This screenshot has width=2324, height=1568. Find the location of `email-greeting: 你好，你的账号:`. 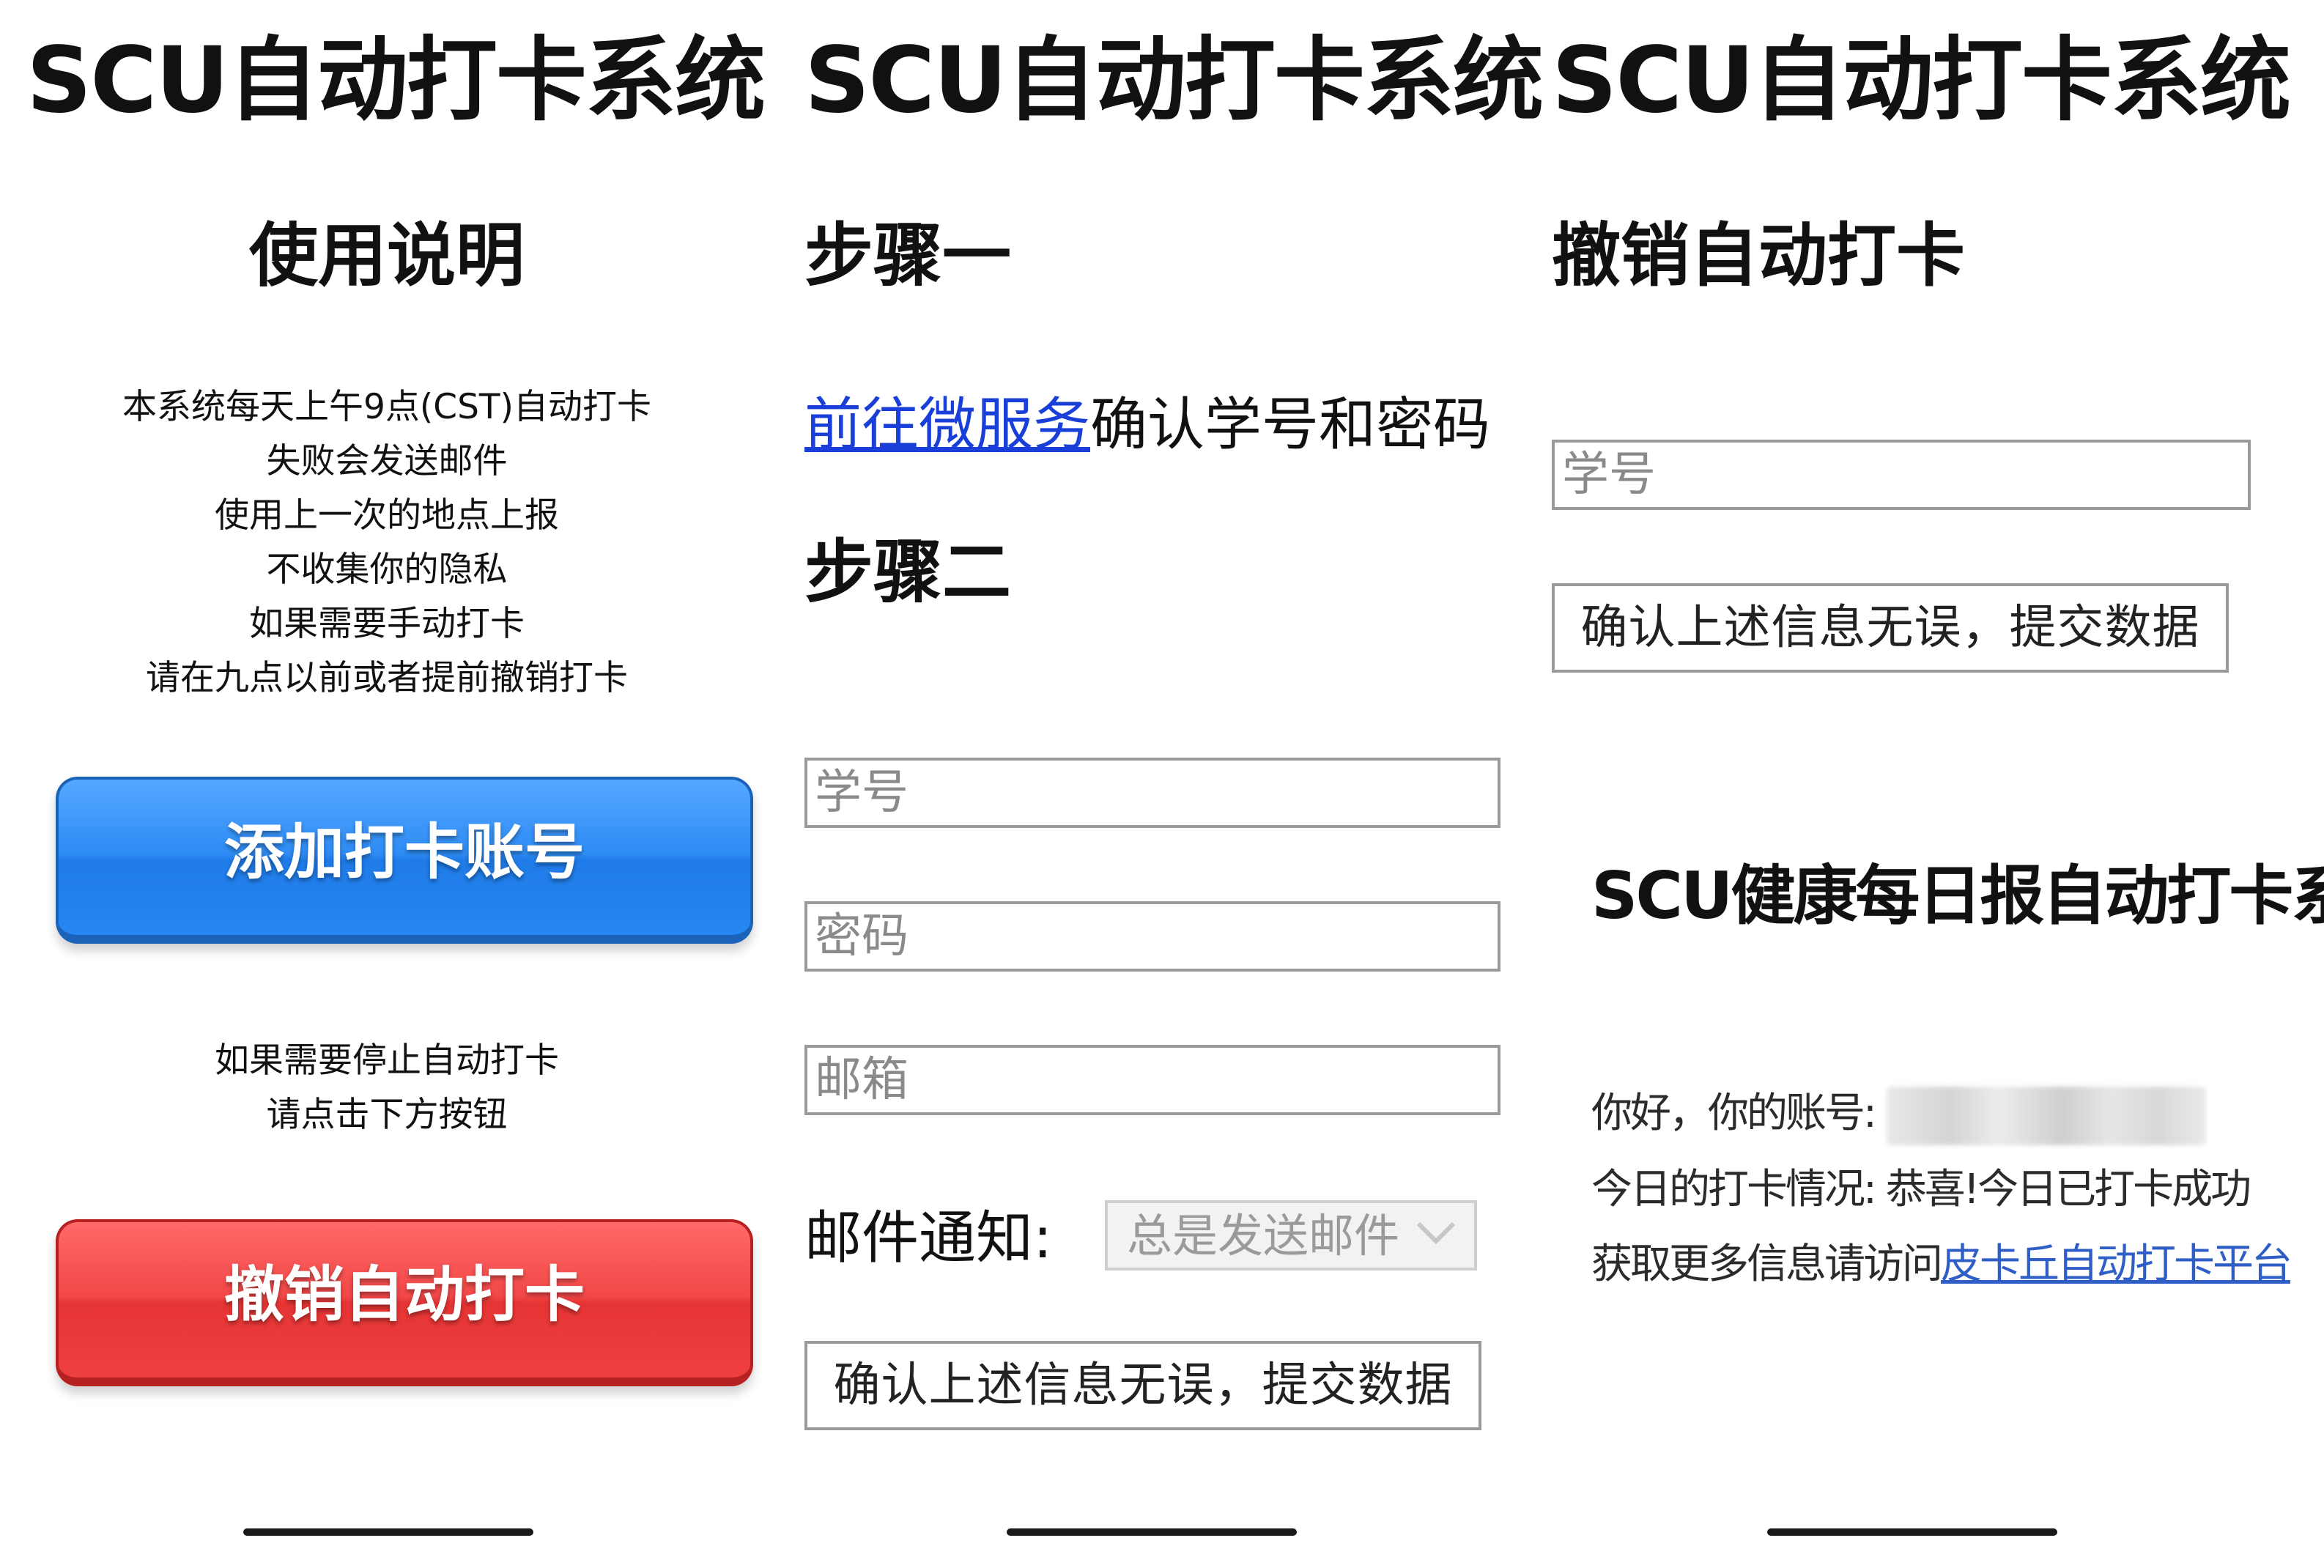

email-greeting: 你好，你的账号: is located at coordinates (1734, 1114).